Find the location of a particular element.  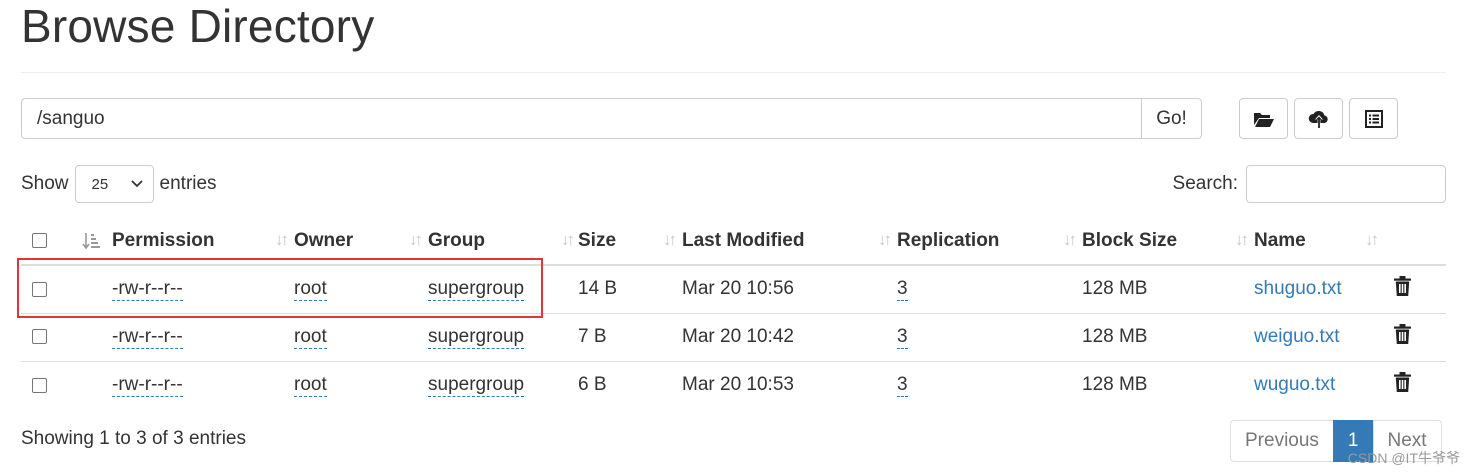

name-cell: weiguo.txt is located at coordinates (1324, 336).